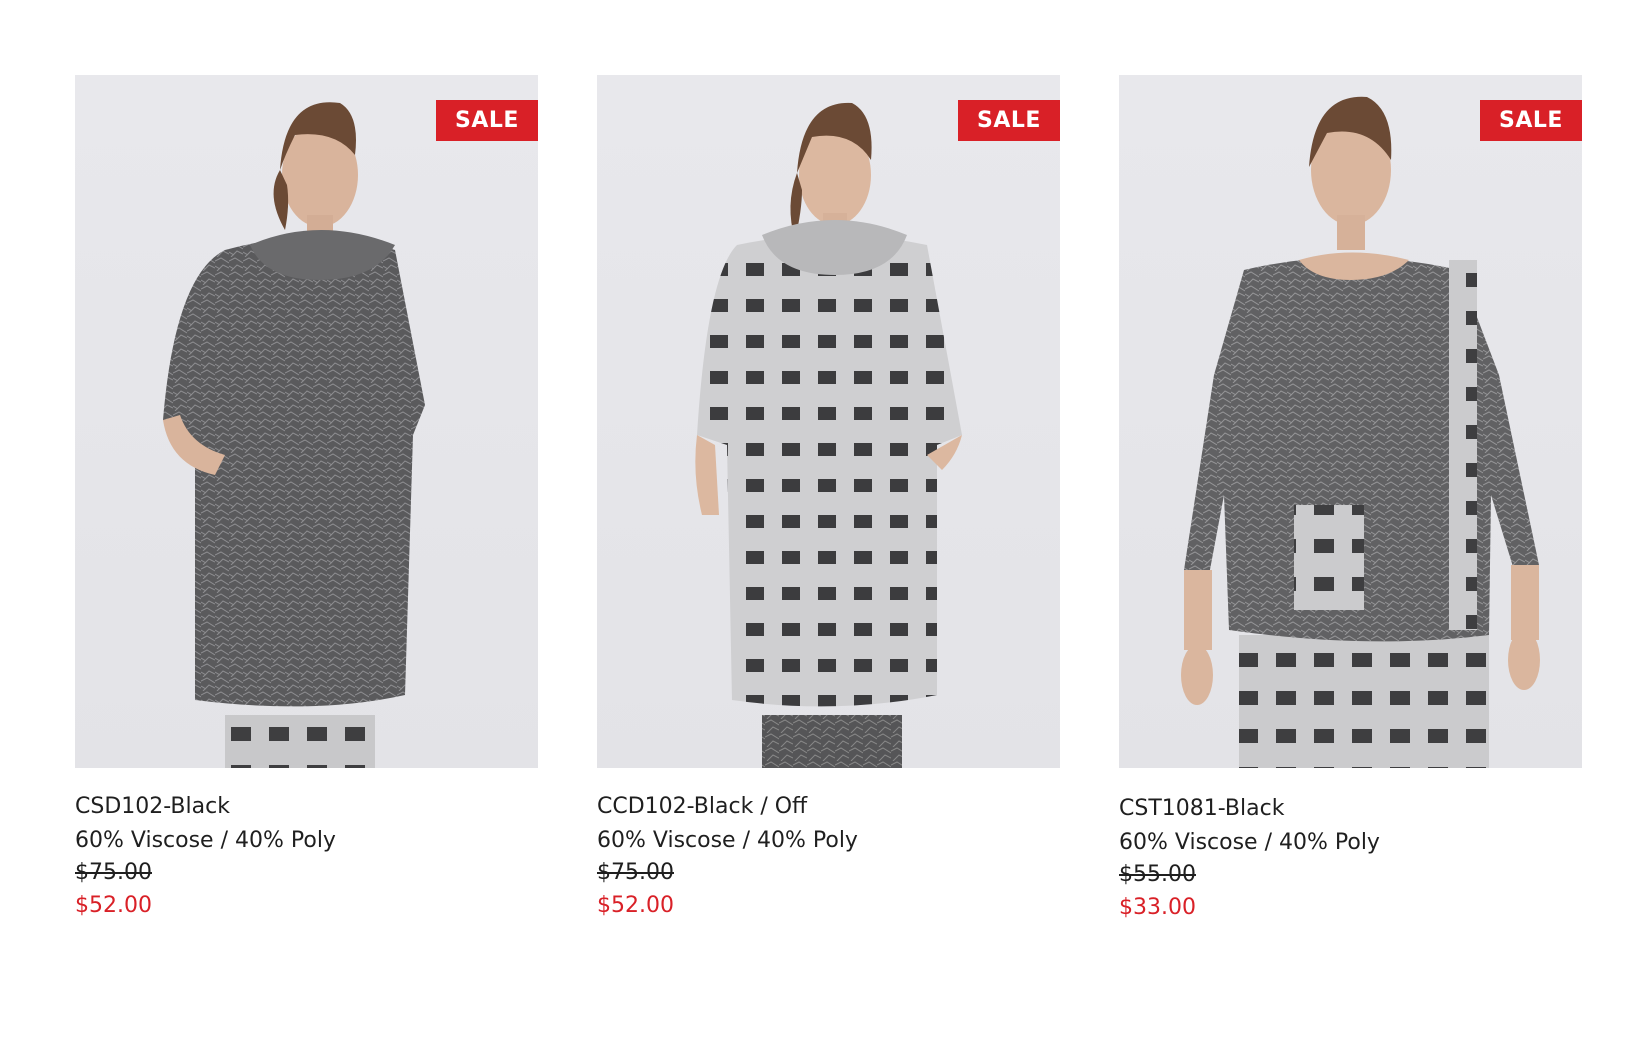  Describe the element at coordinates (828, 807) in the screenshot. I see `product-name: CCD102-Black / Off` at that location.